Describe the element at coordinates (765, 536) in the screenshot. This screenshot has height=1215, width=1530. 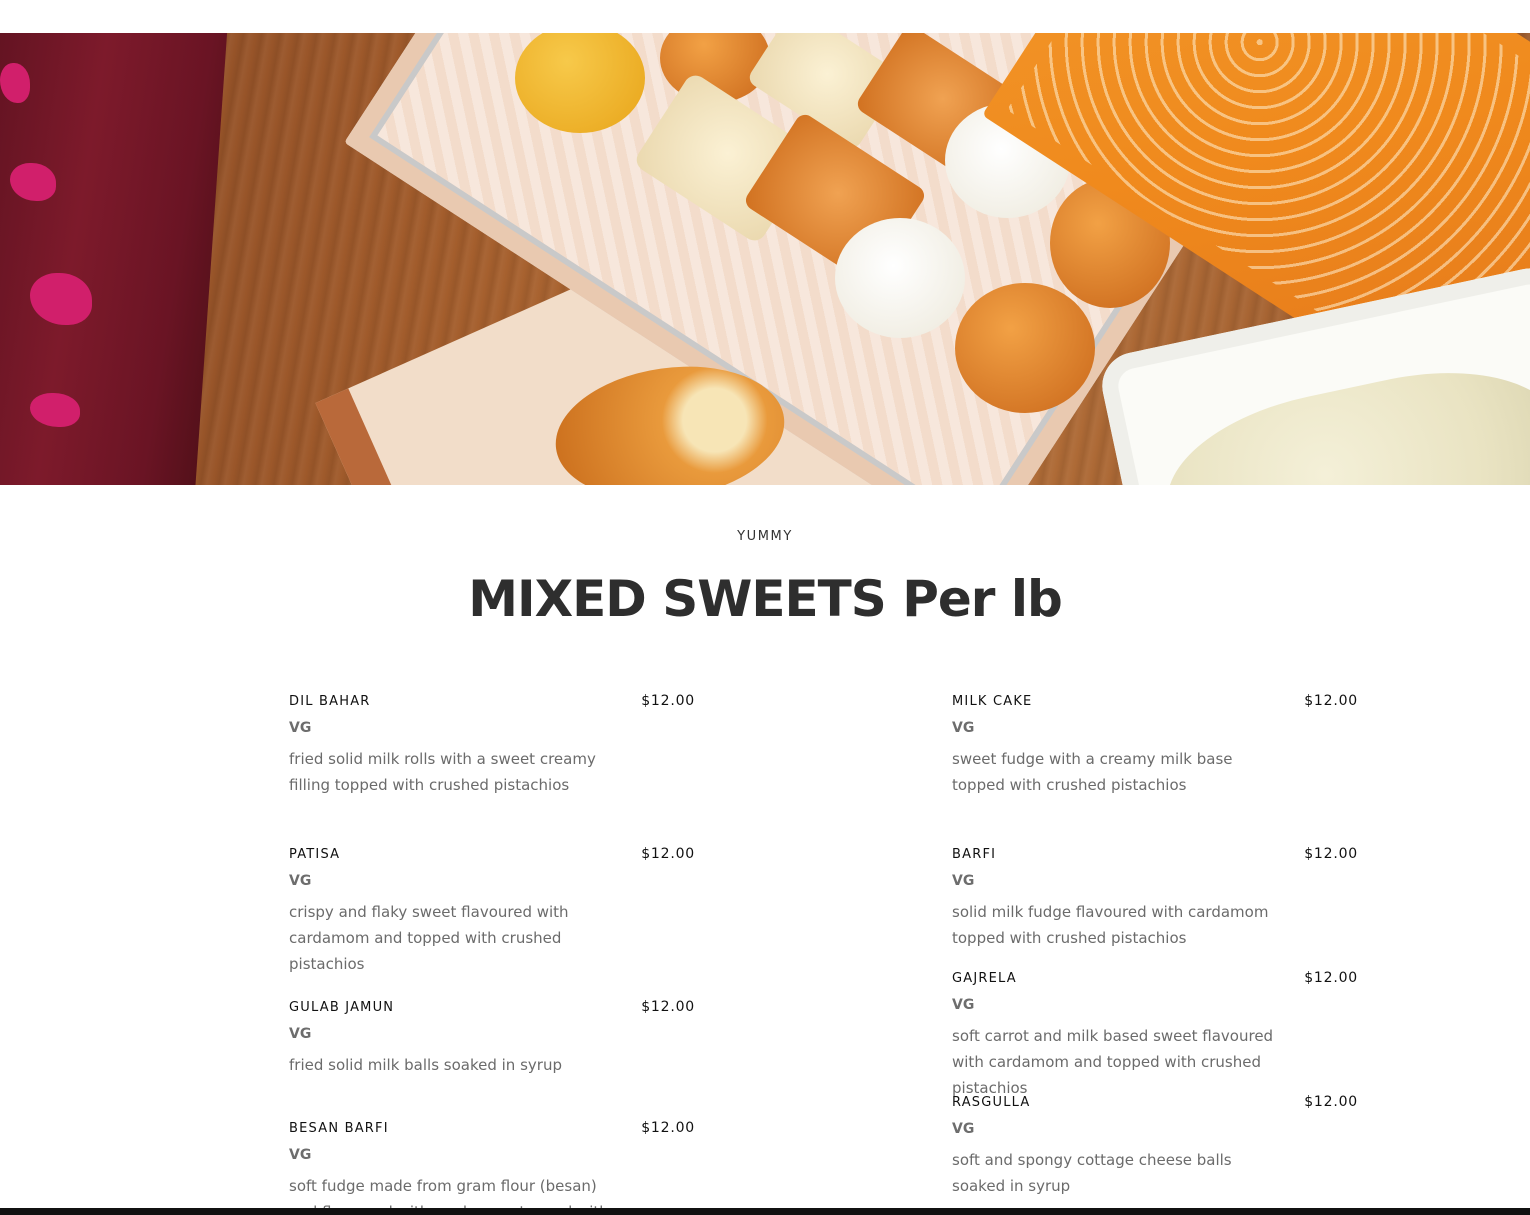
I see `section-eyebrow: YUMMY` at that location.